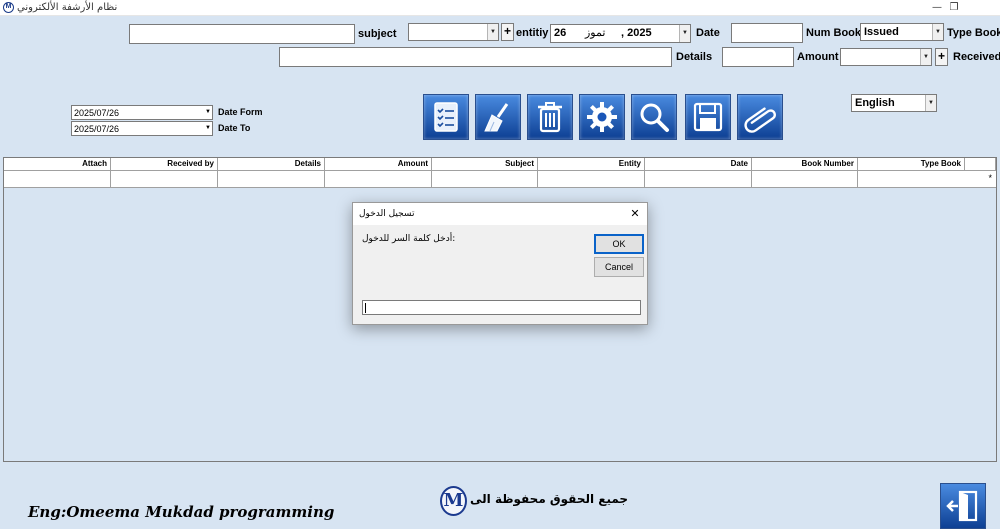 The height and width of the screenshot is (529, 1000). What do you see at coordinates (365, 308) in the screenshot?
I see `text-caret` at bounding box center [365, 308].